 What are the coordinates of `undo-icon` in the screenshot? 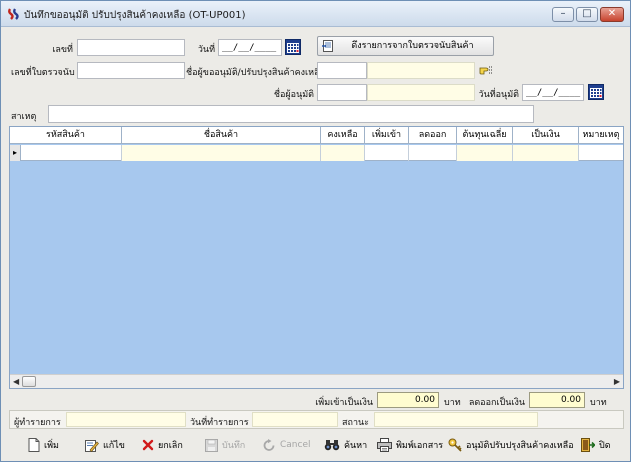 It's located at (269, 444).